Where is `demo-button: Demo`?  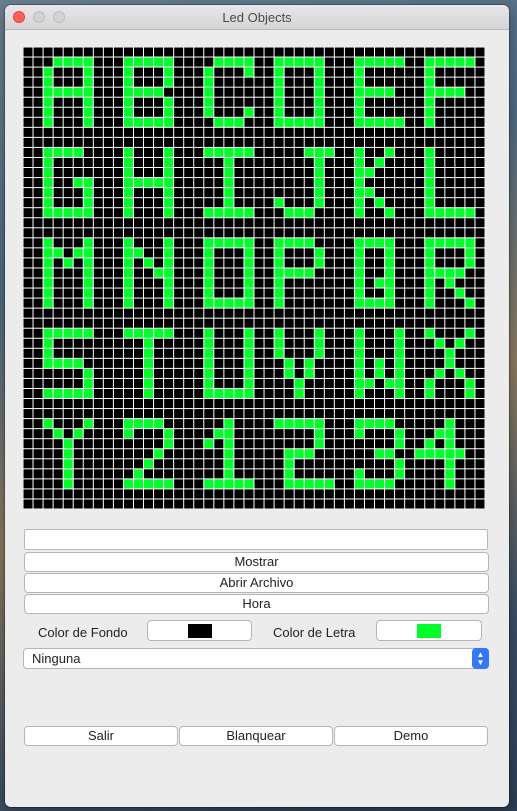 demo-button: Demo is located at coordinates (411, 736).